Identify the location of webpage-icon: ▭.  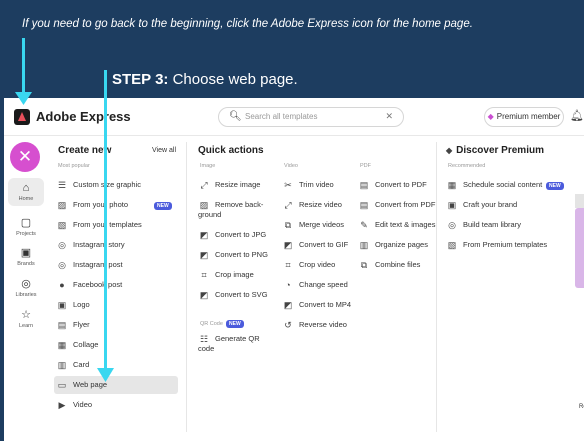
(62, 385).